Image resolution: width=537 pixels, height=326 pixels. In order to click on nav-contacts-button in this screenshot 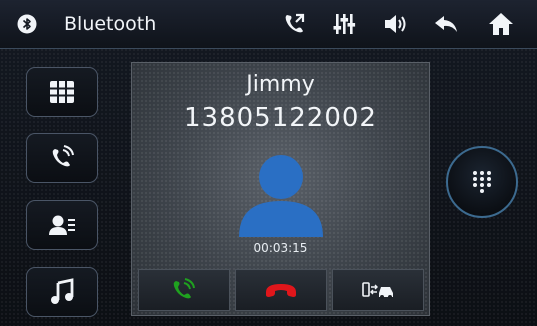, I will do `click(62, 225)`.